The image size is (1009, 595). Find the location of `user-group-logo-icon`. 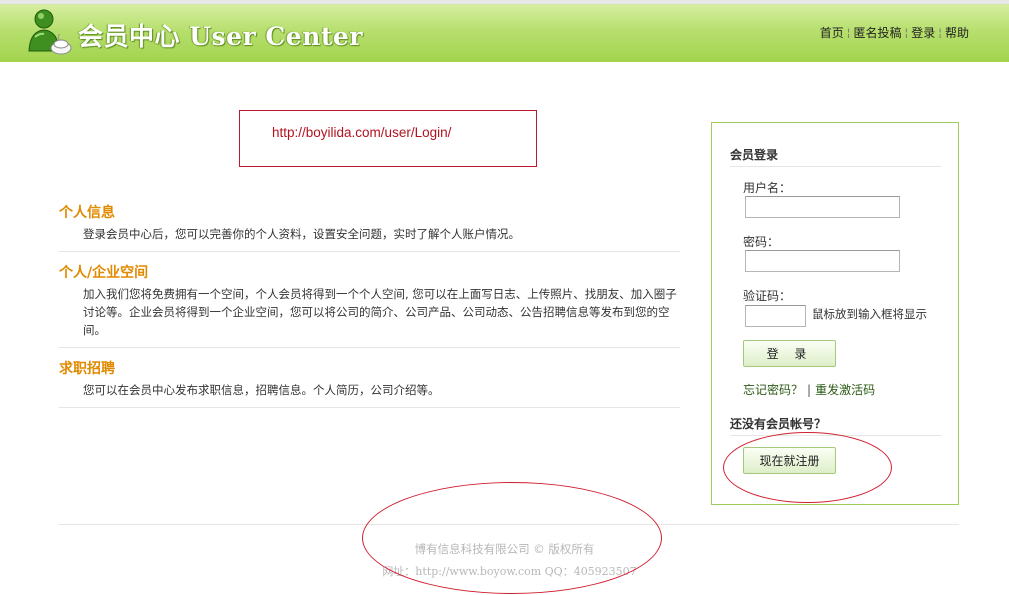

user-group-logo-icon is located at coordinates (50, 32).